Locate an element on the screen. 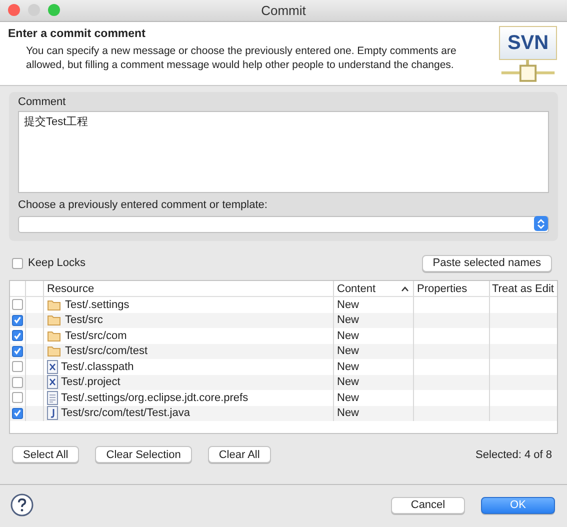 This screenshot has width=567, height=527. selection-button: Clear Selection is located at coordinates (143, 454).